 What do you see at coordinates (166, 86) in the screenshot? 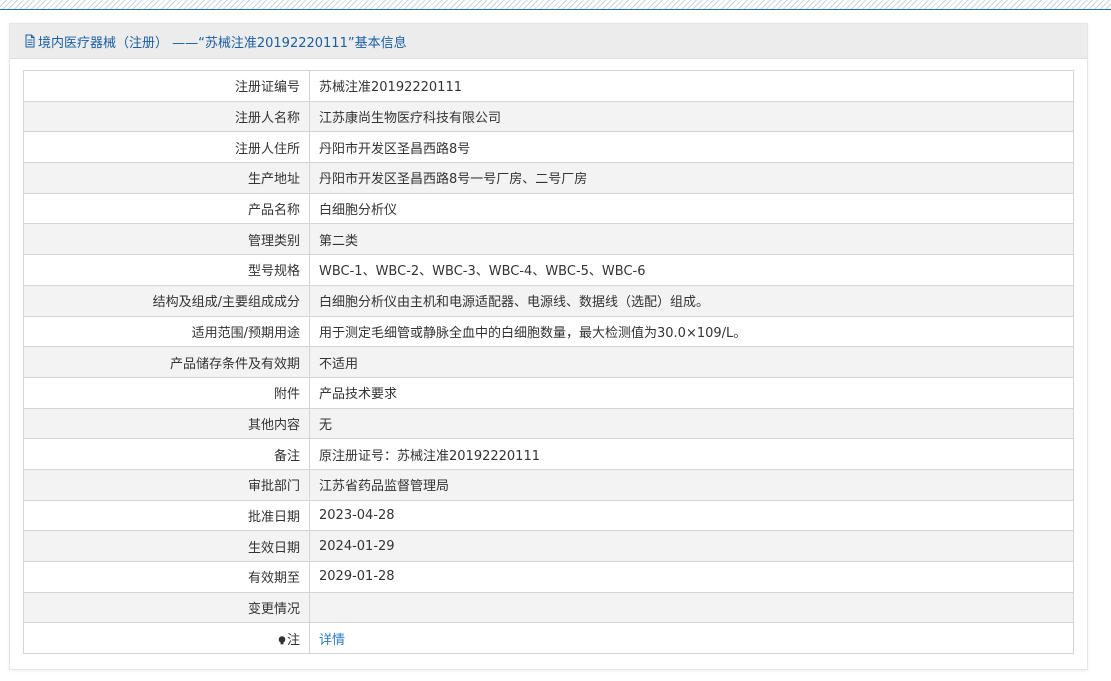
I see `field-label: 注册证编号` at bounding box center [166, 86].